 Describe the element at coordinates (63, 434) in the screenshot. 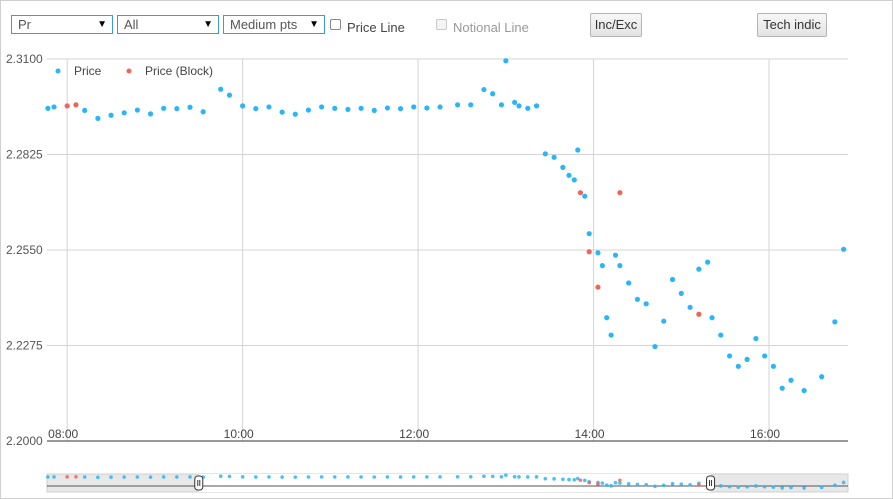

I see `x-tick-label: 08:00` at that location.